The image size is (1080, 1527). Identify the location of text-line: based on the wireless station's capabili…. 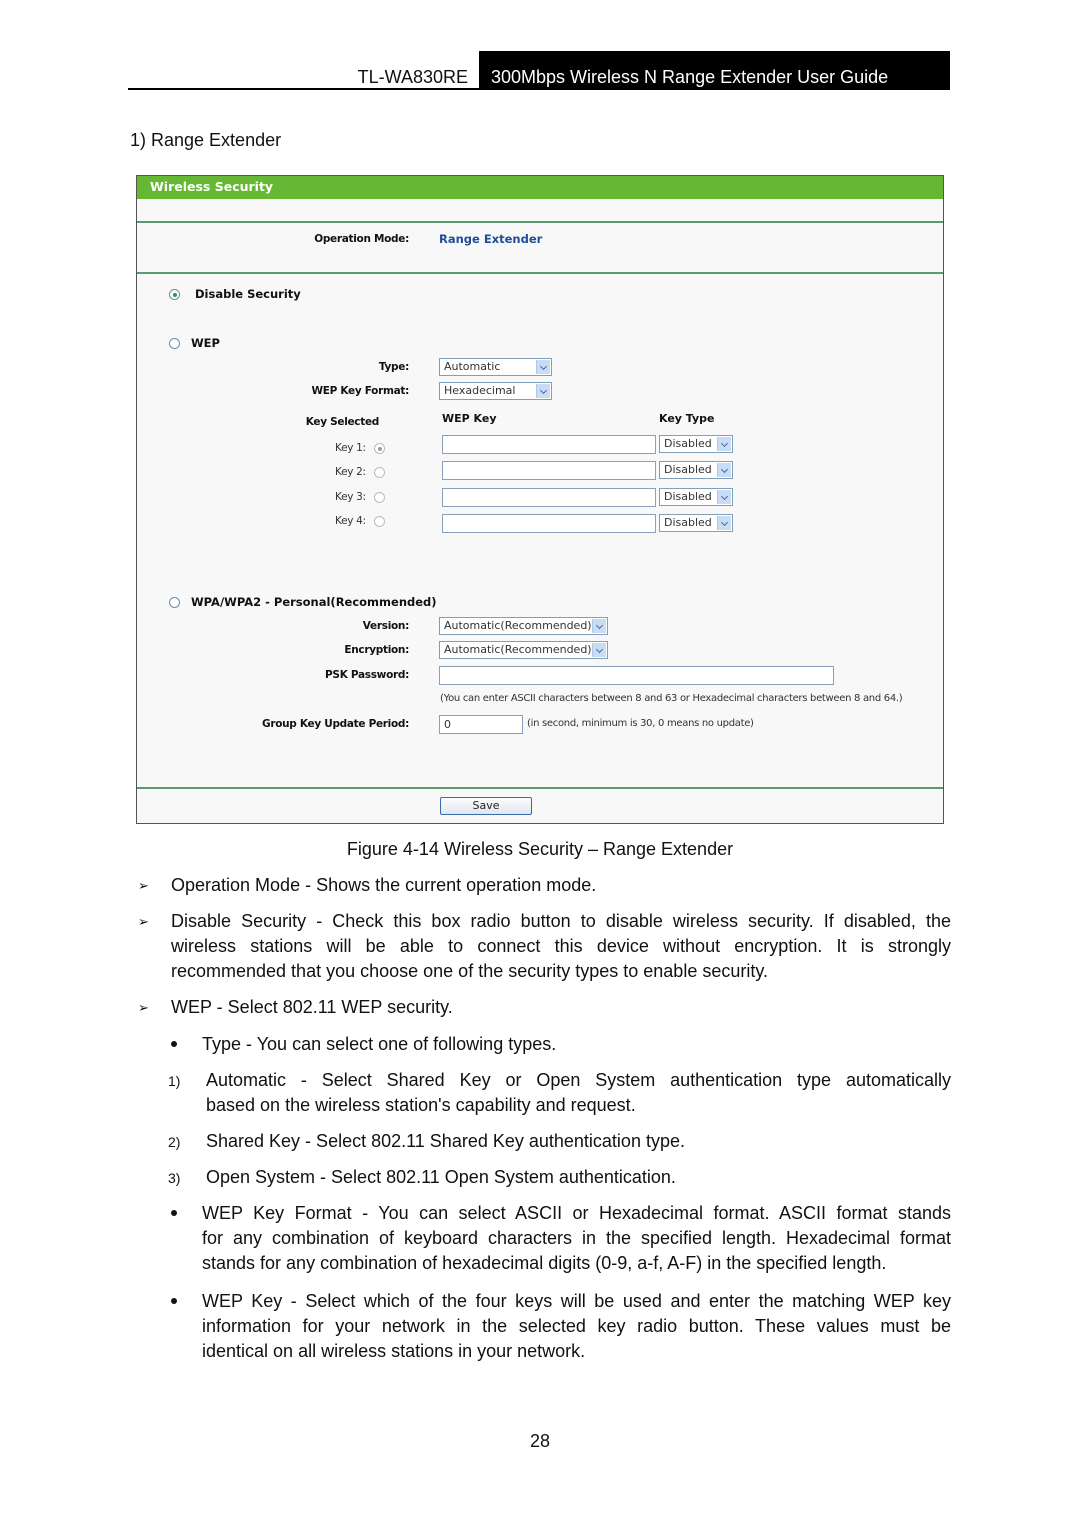
(421, 1105).